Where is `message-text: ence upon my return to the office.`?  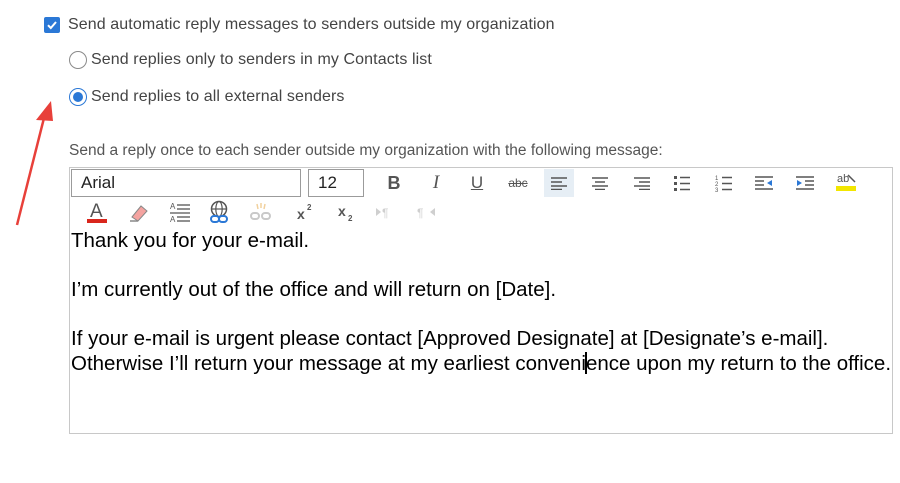 message-text: ence upon my return to the office. is located at coordinates (738, 363).